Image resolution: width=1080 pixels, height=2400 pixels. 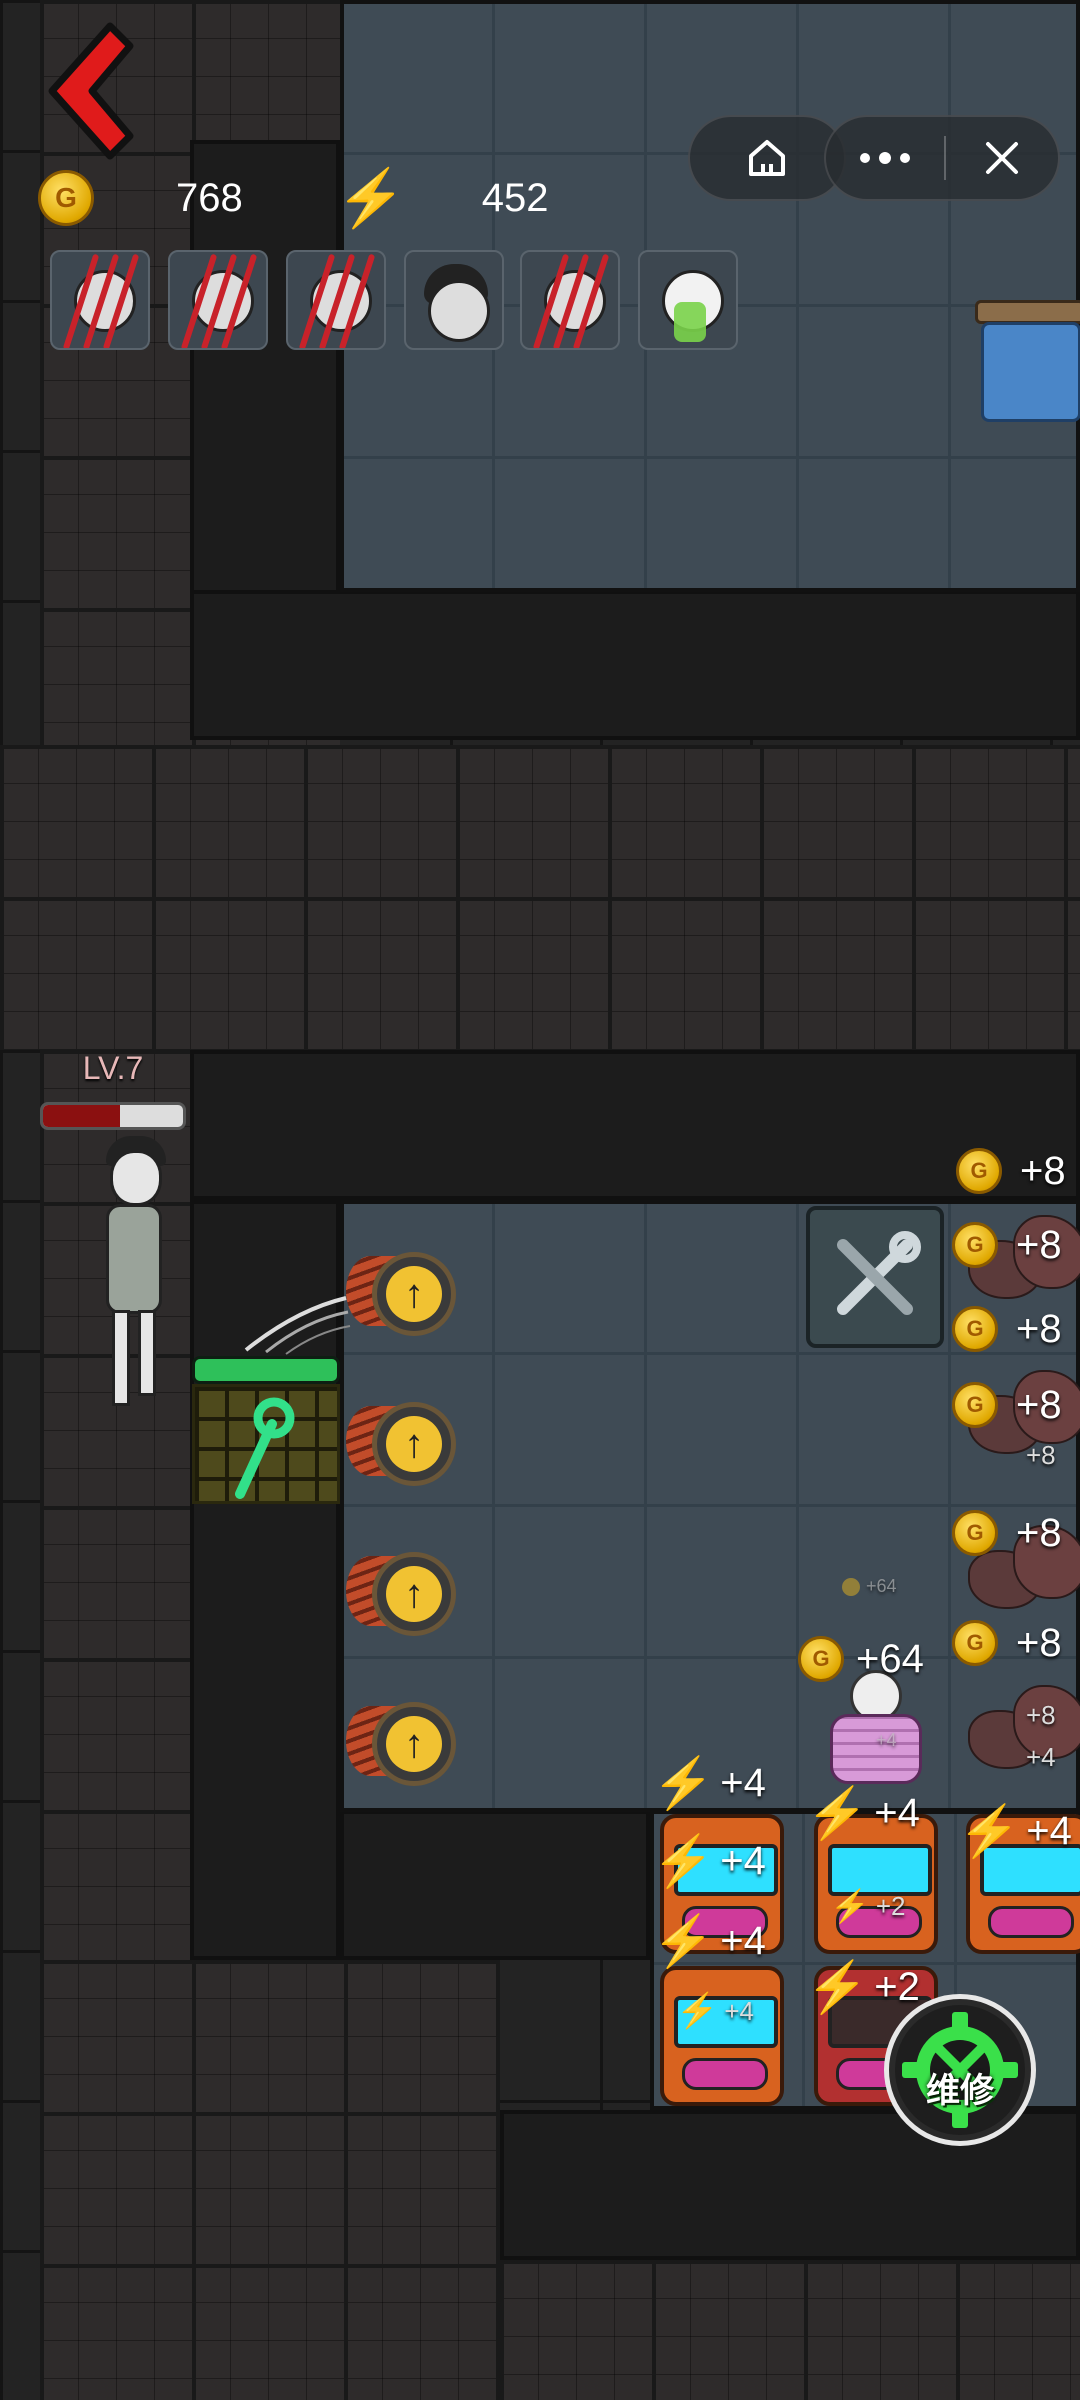 I want to click on gold-gain-row5: G +8, so click(x=1007, y=1643).